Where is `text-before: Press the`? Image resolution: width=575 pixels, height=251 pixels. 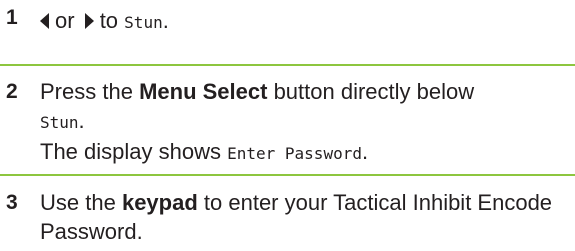
text-before: Press the is located at coordinates (86, 91).